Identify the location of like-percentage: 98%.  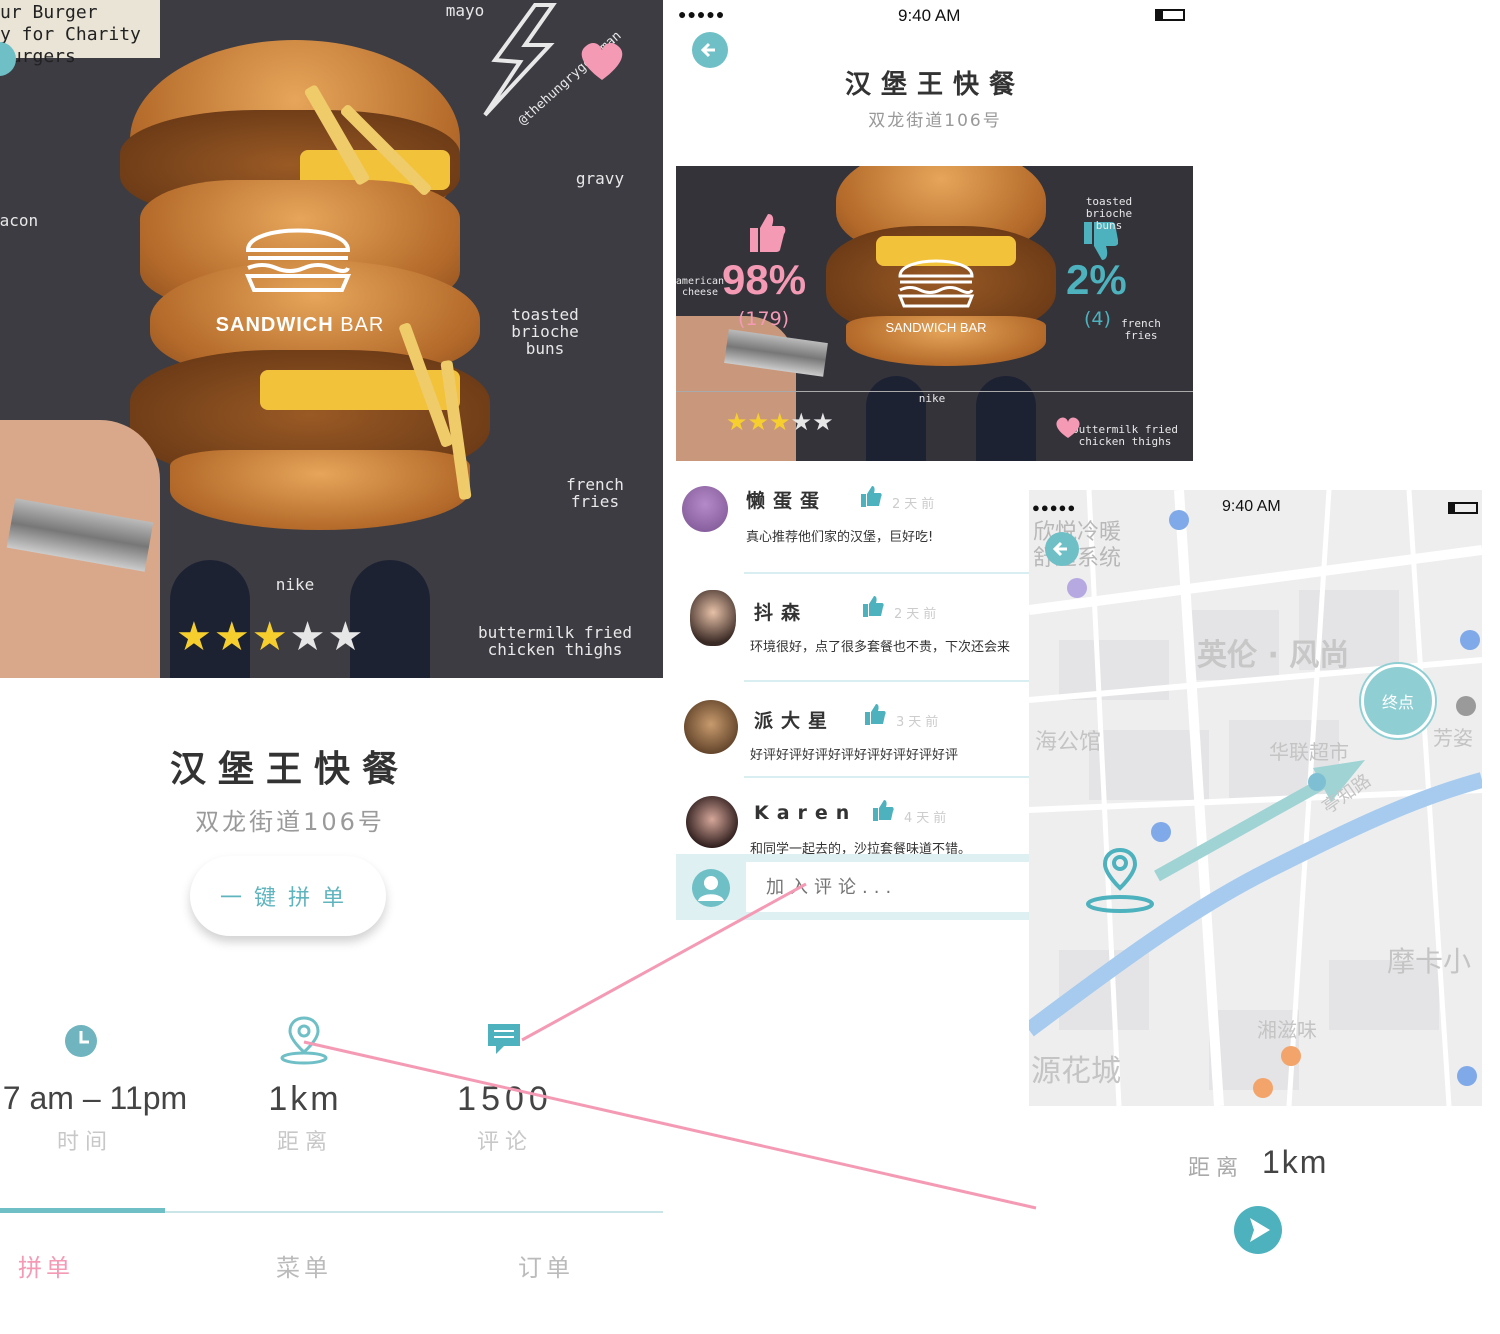
(764, 279).